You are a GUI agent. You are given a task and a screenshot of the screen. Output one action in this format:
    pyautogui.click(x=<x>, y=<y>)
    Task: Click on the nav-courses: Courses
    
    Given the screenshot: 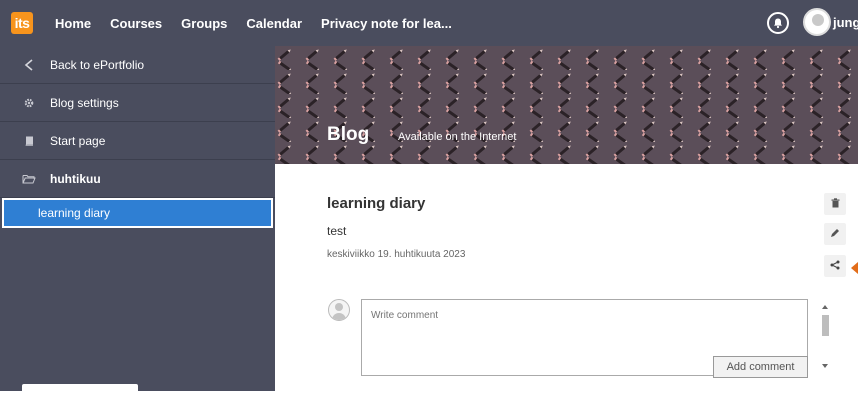 What is the action you would take?
    pyautogui.click(x=136, y=23)
    